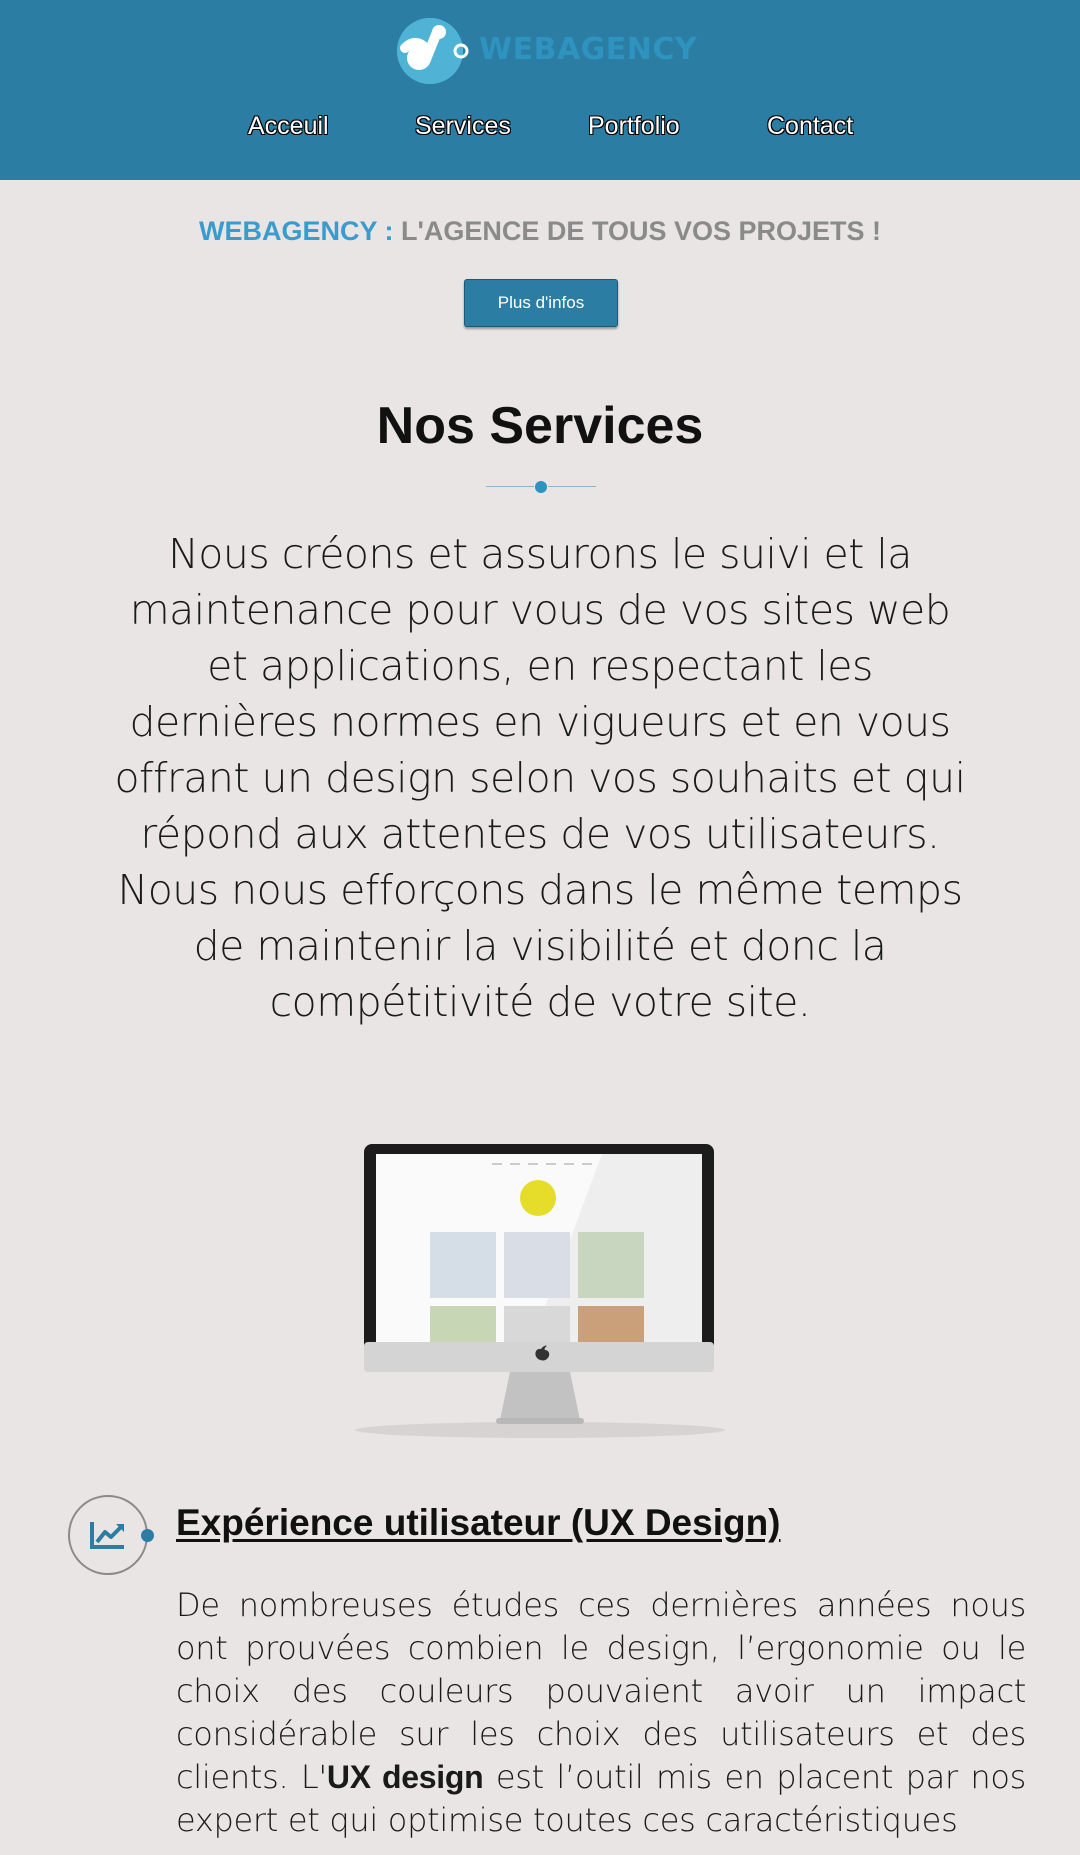  Describe the element at coordinates (147, 1535) in the screenshot. I see `feature-dot` at that location.